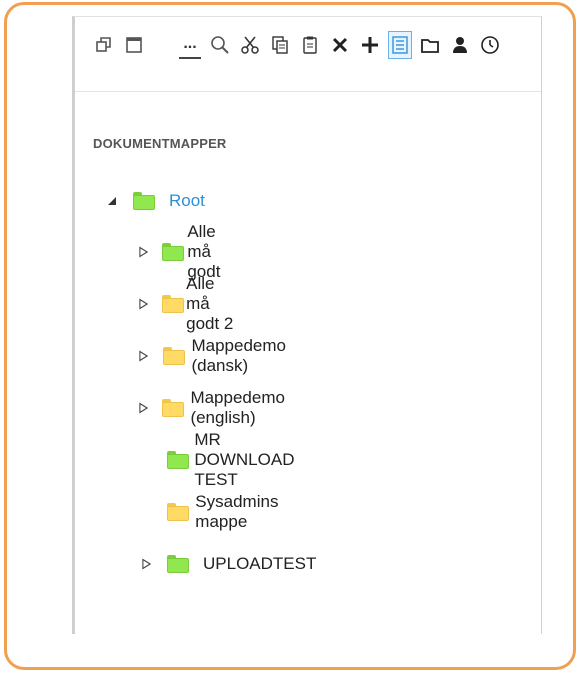 The height and width of the screenshot is (678, 587). What do you see at coordinates (204, 251) in the screenshot?
I see `tree-item-label: Alle må godt` at bounding box center [204, 251].